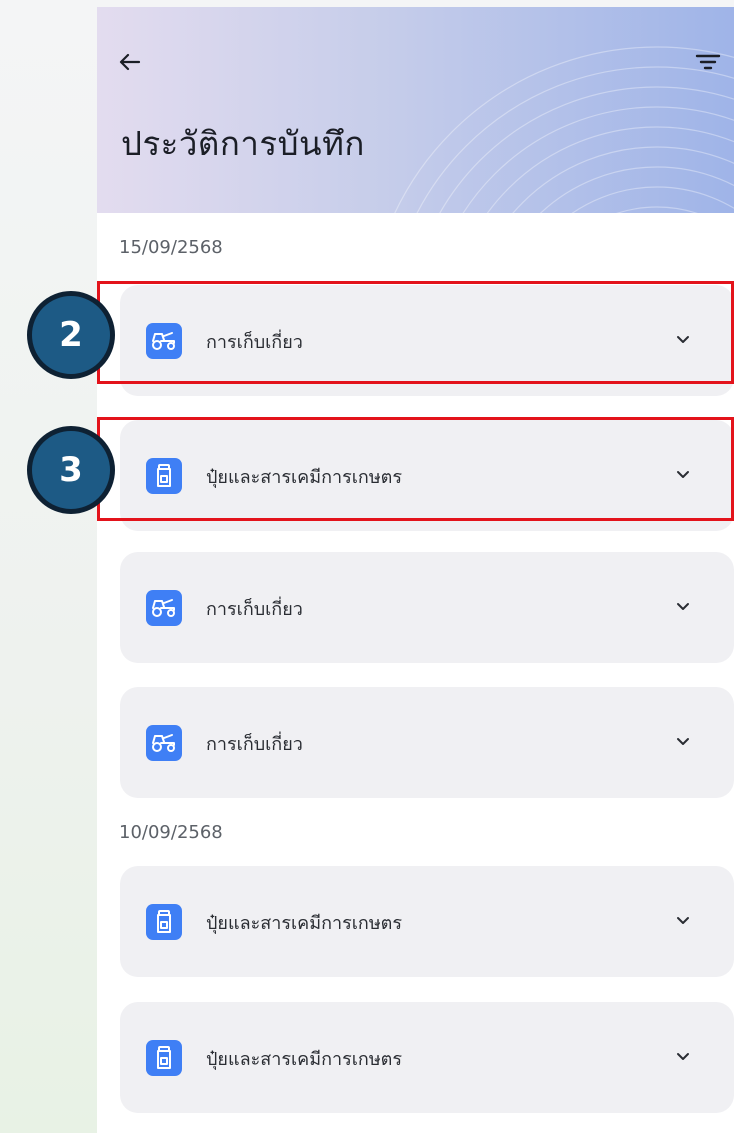 Image resolution: width=734 pixels, height=1133 pixels. Describe the element at coordinates (171, 832) in the screenshot. I see `date-heading: 10/09/2568` at that location.